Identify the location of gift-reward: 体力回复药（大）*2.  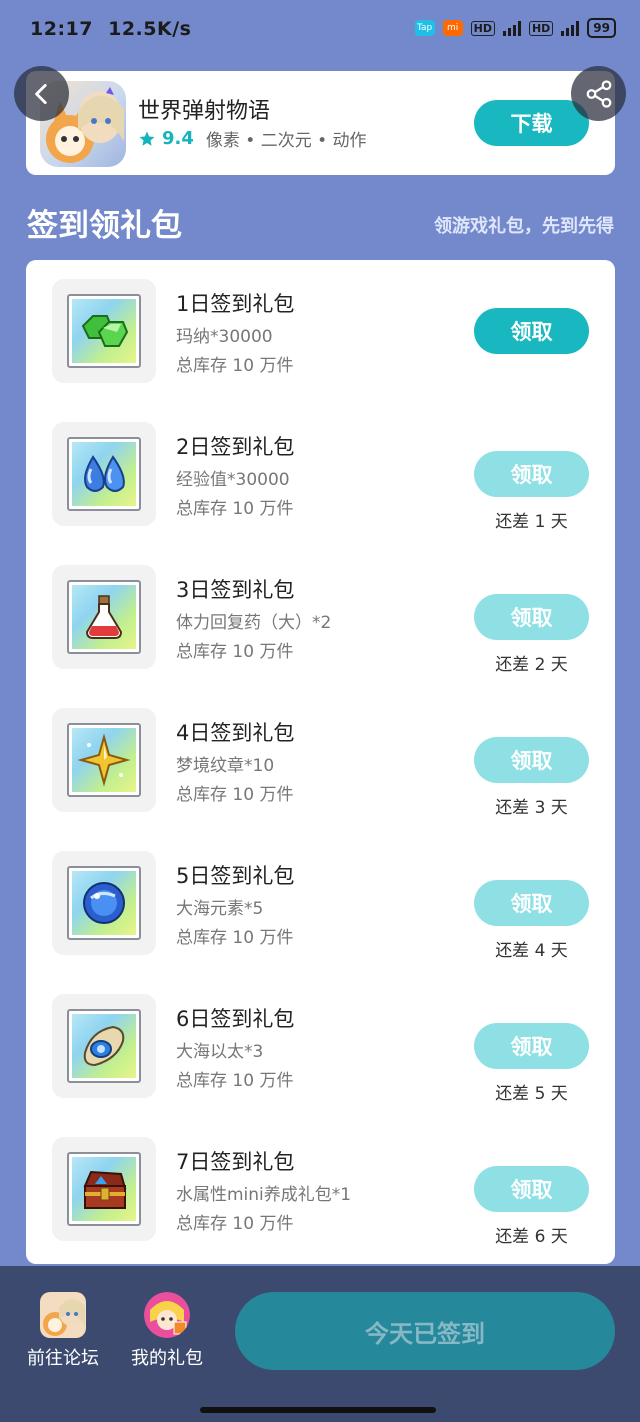
(254, 623).